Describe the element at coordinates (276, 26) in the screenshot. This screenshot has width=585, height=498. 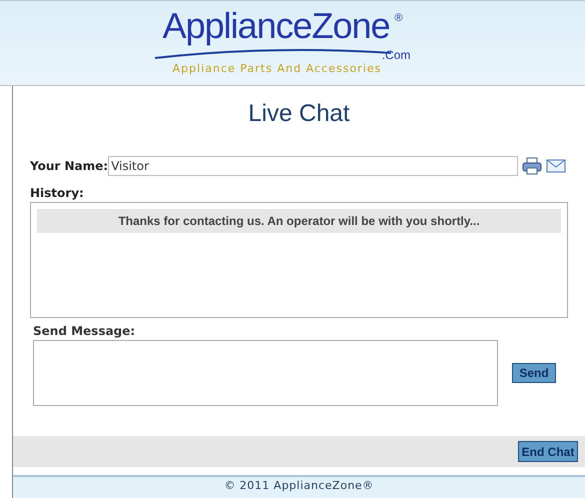
I see `logo-text: ApplianceZone` at that location.